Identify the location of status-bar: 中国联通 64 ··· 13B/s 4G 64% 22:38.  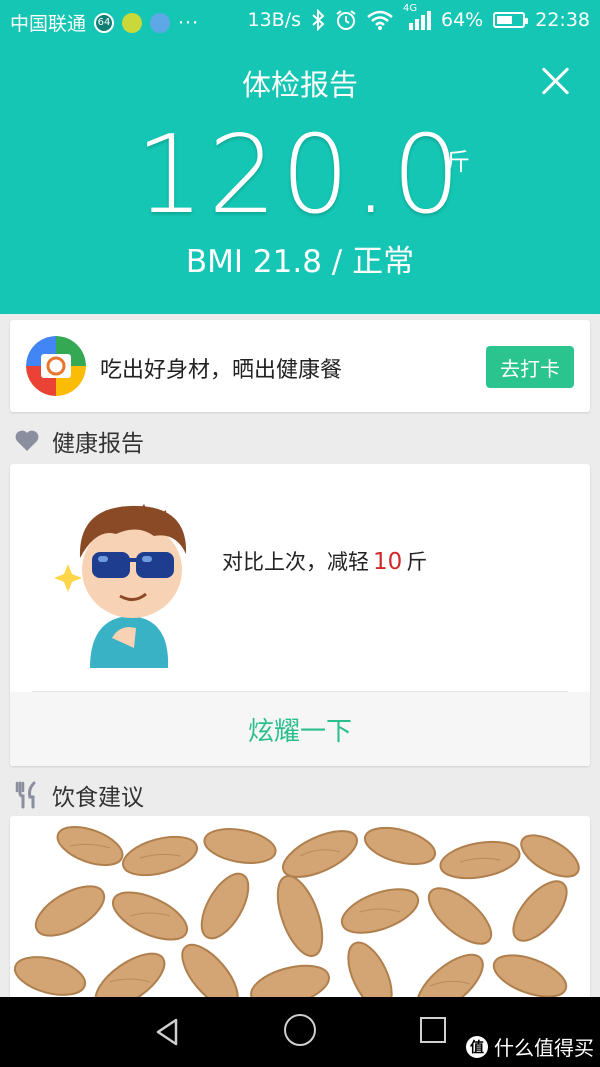
(300, 22).